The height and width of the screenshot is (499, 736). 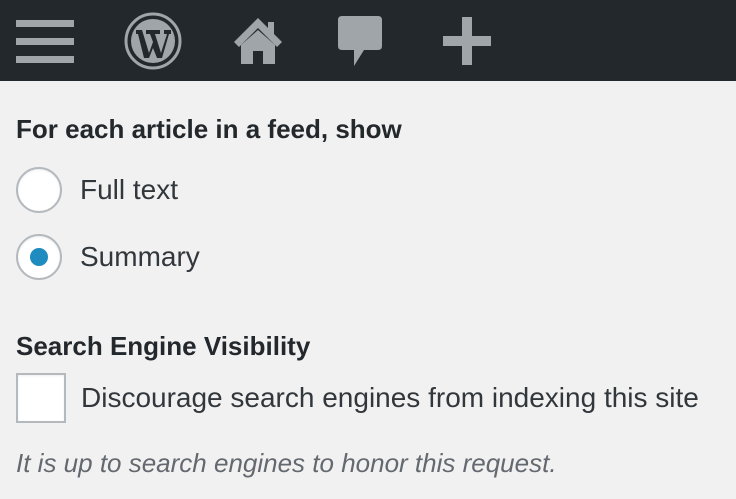 I want to click on full-text-label: Full text, so click(x=129, y=189).